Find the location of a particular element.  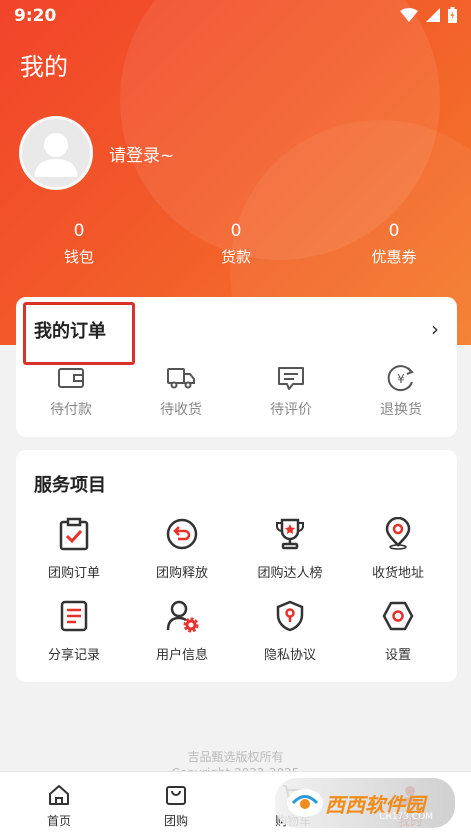

chevron-right-icon: › is located at coordinates (435, 329).